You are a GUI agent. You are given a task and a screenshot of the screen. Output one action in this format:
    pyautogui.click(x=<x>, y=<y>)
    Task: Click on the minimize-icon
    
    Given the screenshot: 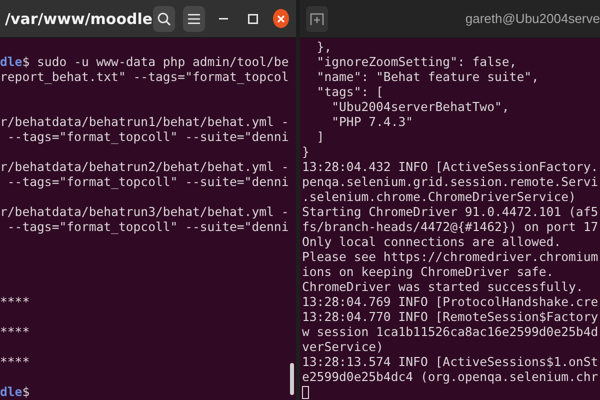 What is the action you would take?
    pyautogui.click(x=223, y=19)
    